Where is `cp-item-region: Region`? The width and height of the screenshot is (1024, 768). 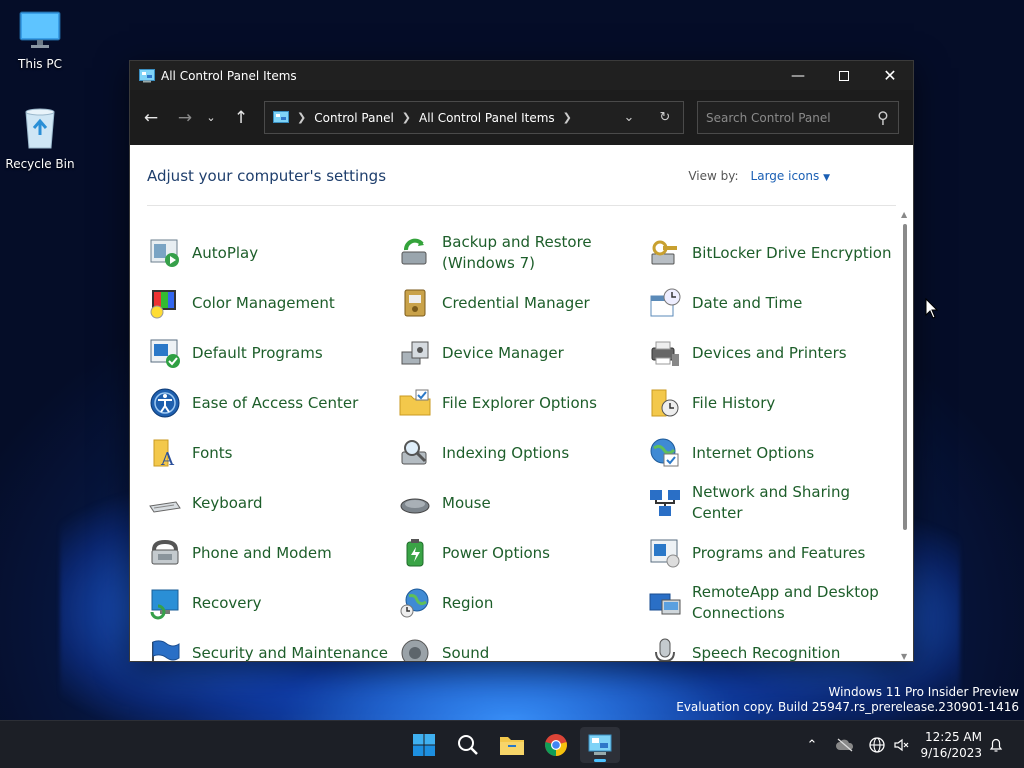
cp-item-region: Region is located at coordinates (519, 603).